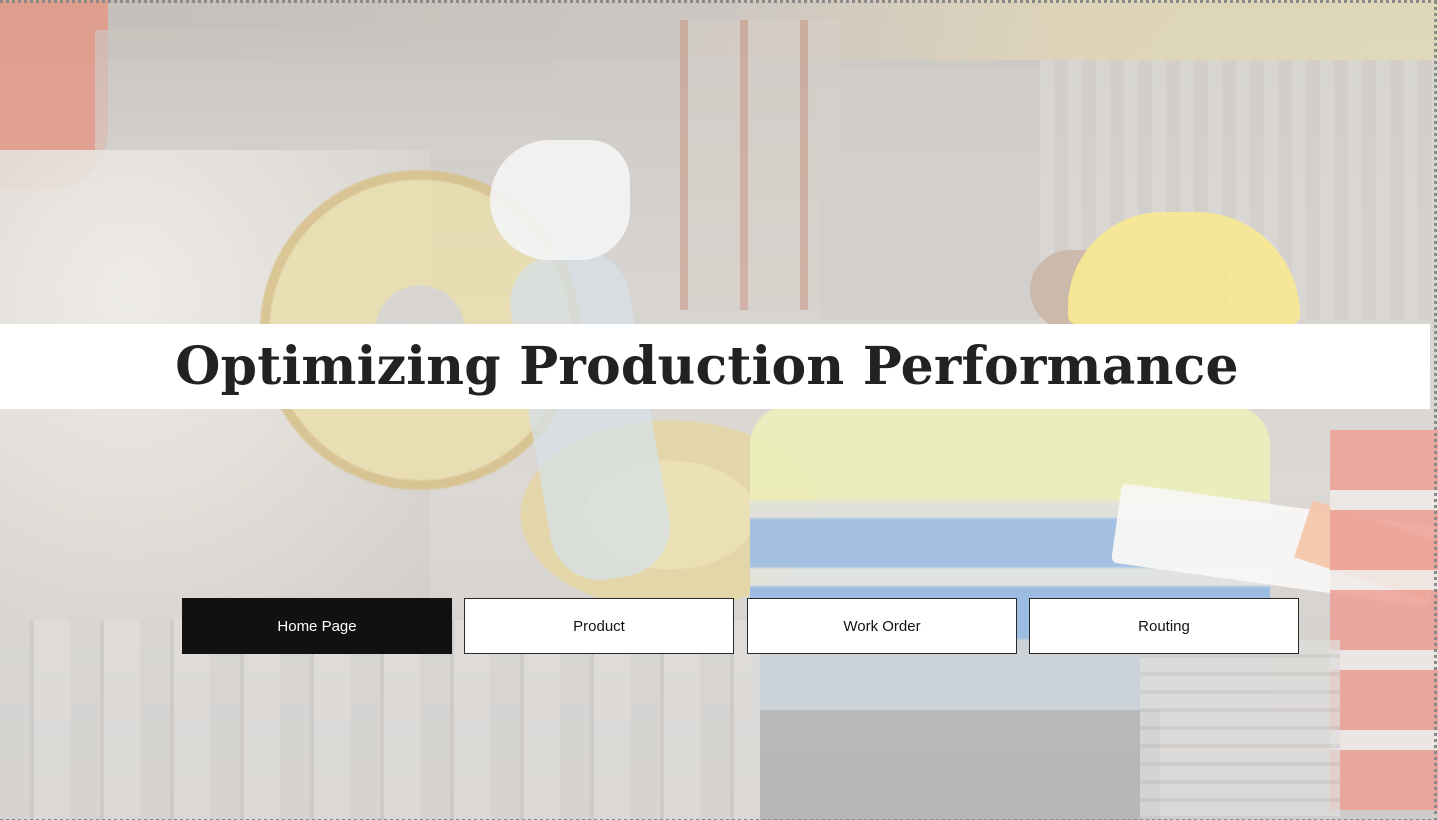  I want to click on product-button-label: Product, so click(599, 626).